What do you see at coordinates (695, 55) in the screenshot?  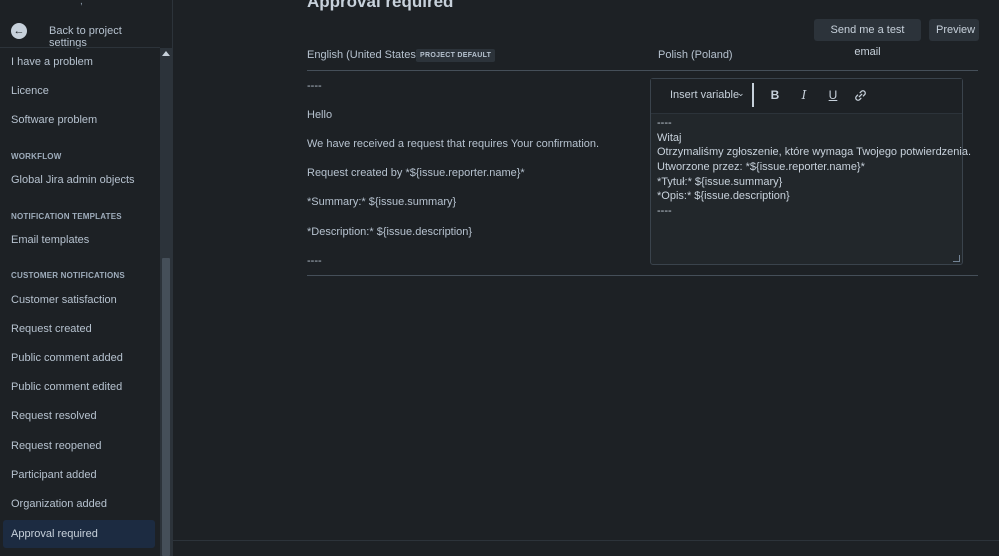 I see `polish-language-label: Polish (Poland)` at bounding box center [695, 55].